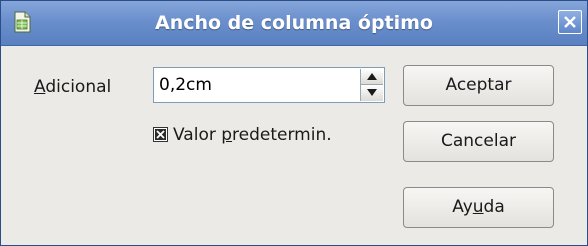  I want to click on help-label-pre: Ay, so click(462, 207).